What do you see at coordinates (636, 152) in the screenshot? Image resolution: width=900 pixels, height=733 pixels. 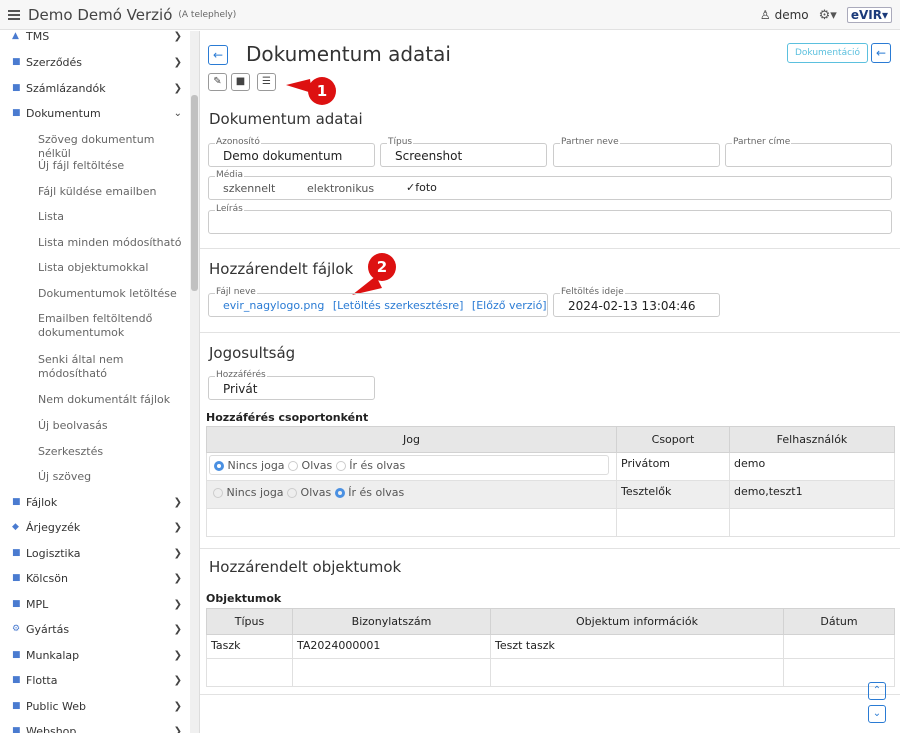 I see `partner-name-field: Partner neve` at bounding box center [636, 152].